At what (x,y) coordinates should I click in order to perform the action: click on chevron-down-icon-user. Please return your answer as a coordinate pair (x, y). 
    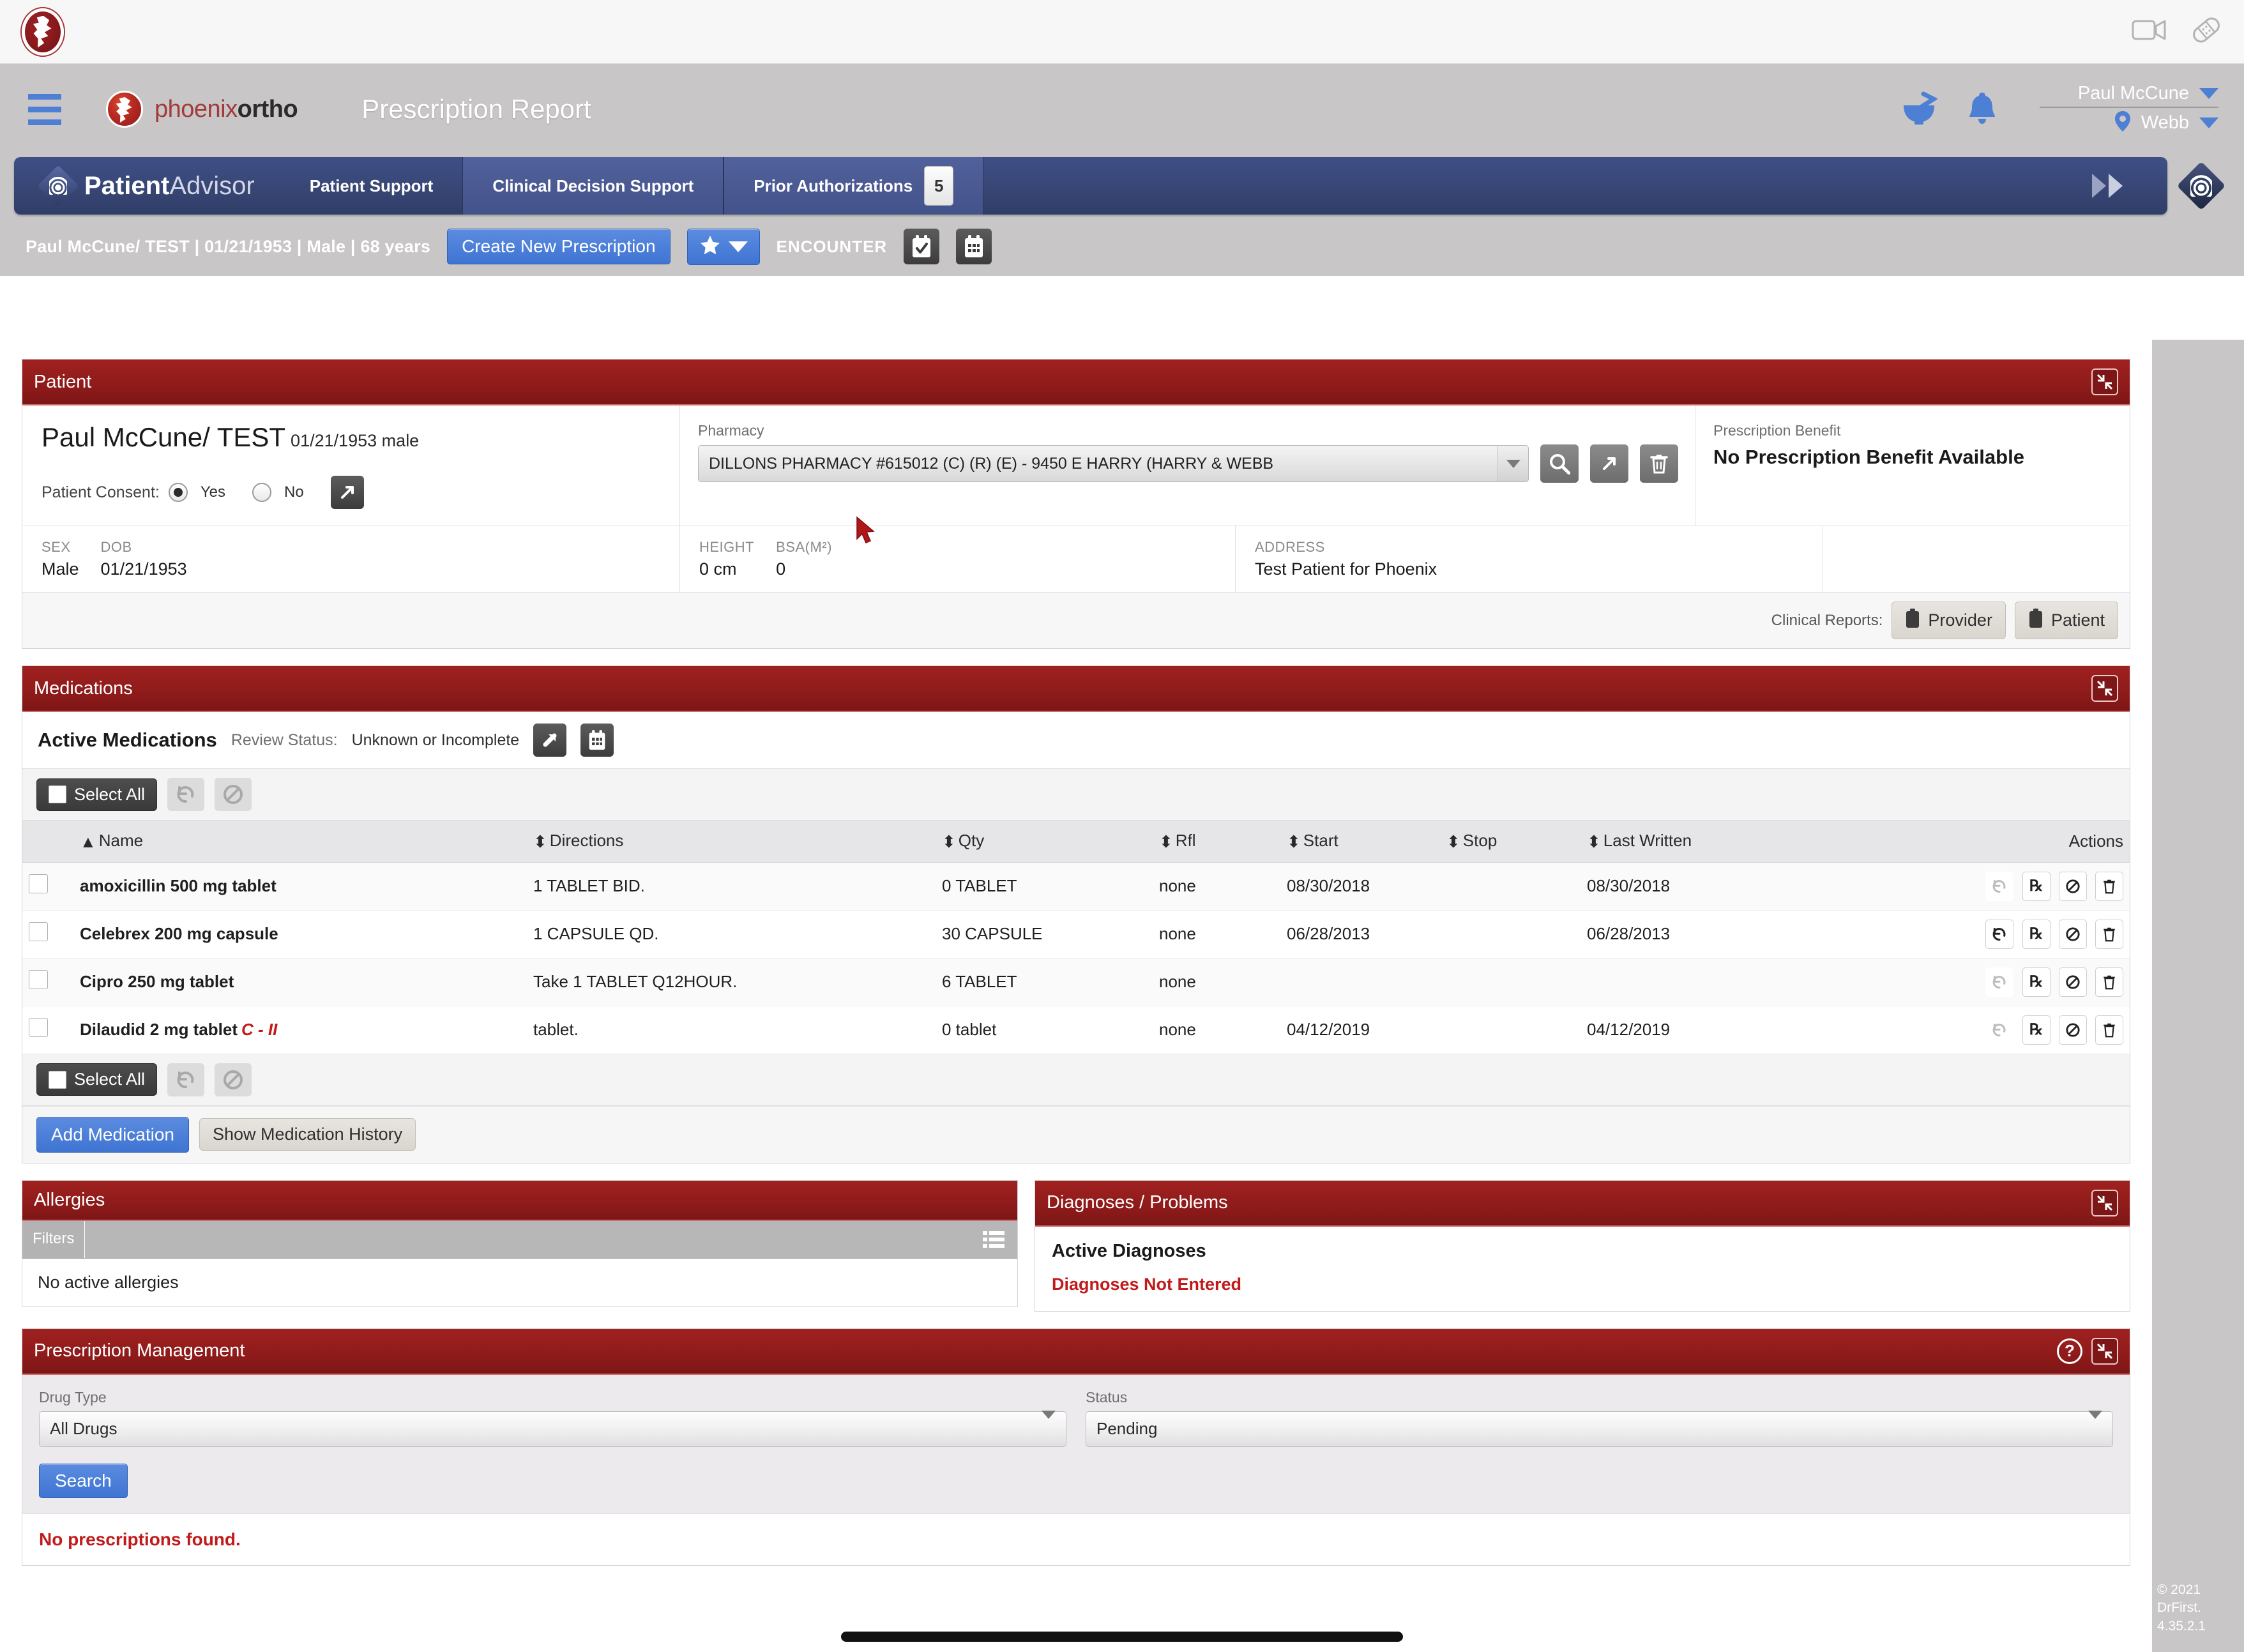
    Looking at the image, I should click on (2208, 93).